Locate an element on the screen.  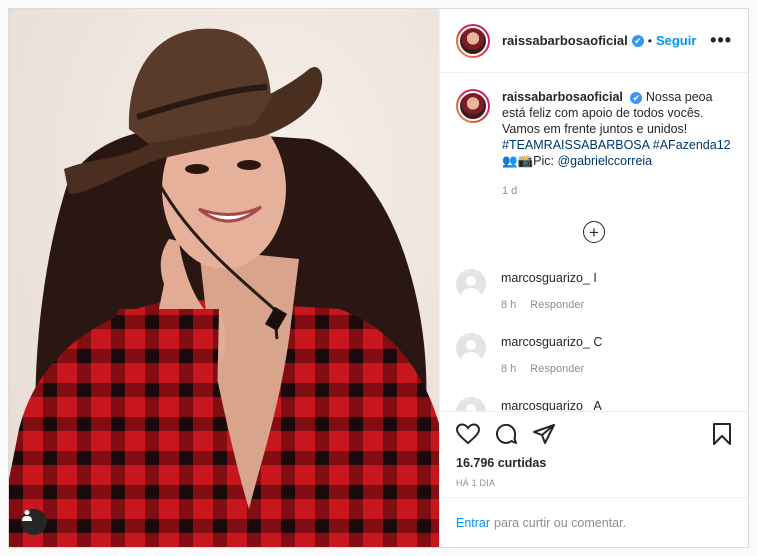
tagged-users-button is located at coordinates (34, 522).